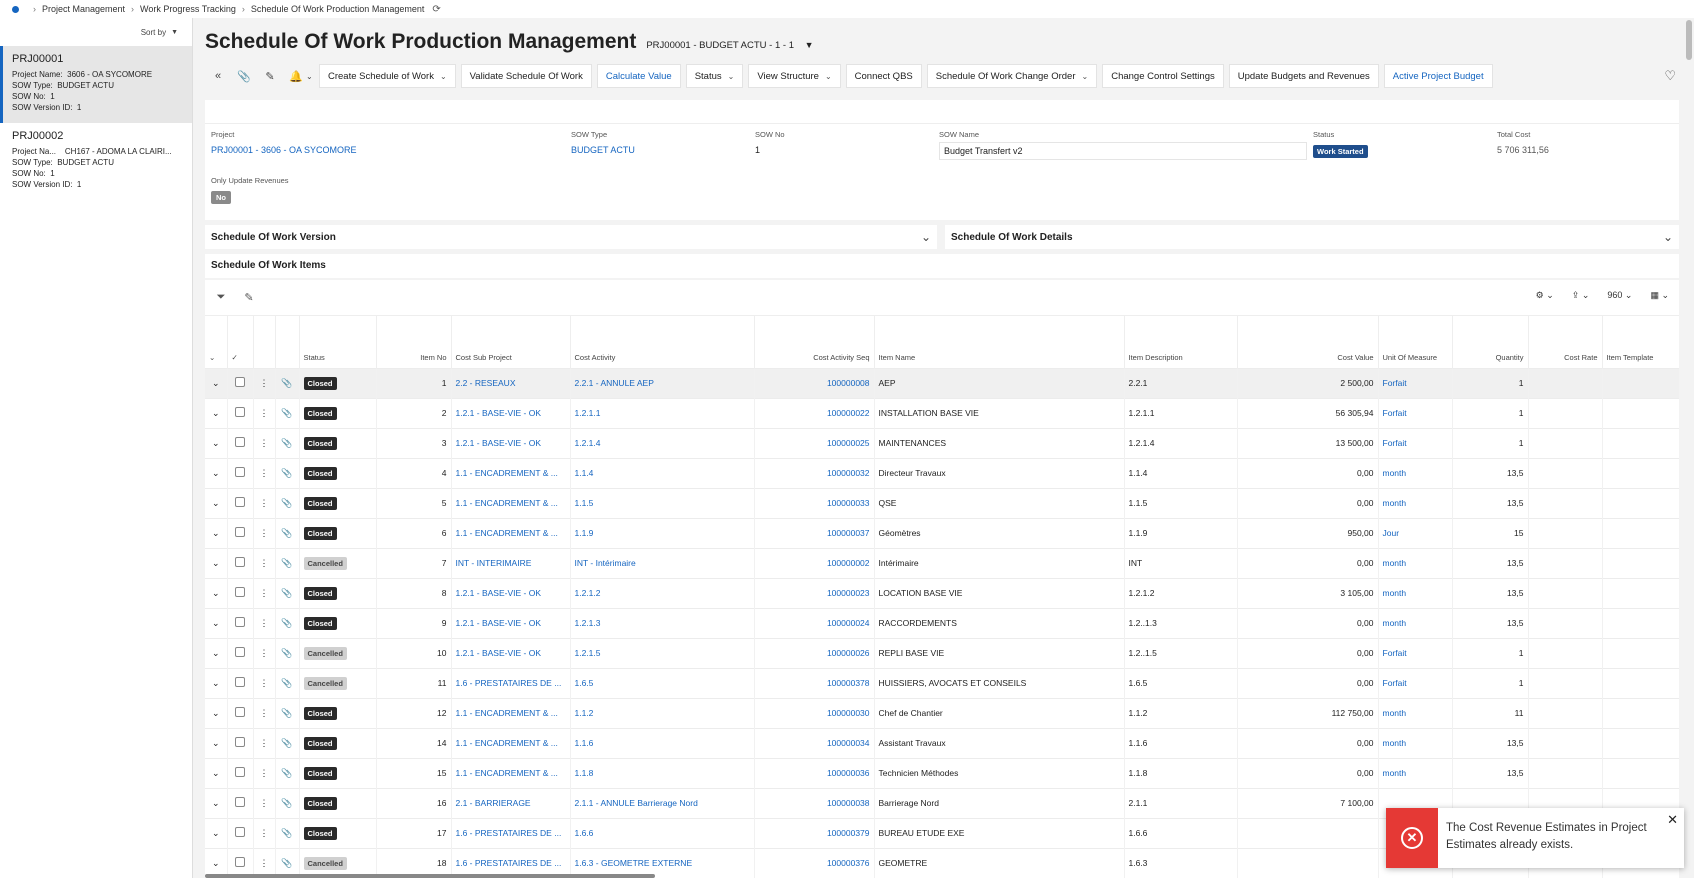 This screenshot has width=1694, height=878. What do you see at coordinates (814, 742) in the screenshot?
I see `cost-activity-seq-link: 100000034` at bounding box center [814, 742].